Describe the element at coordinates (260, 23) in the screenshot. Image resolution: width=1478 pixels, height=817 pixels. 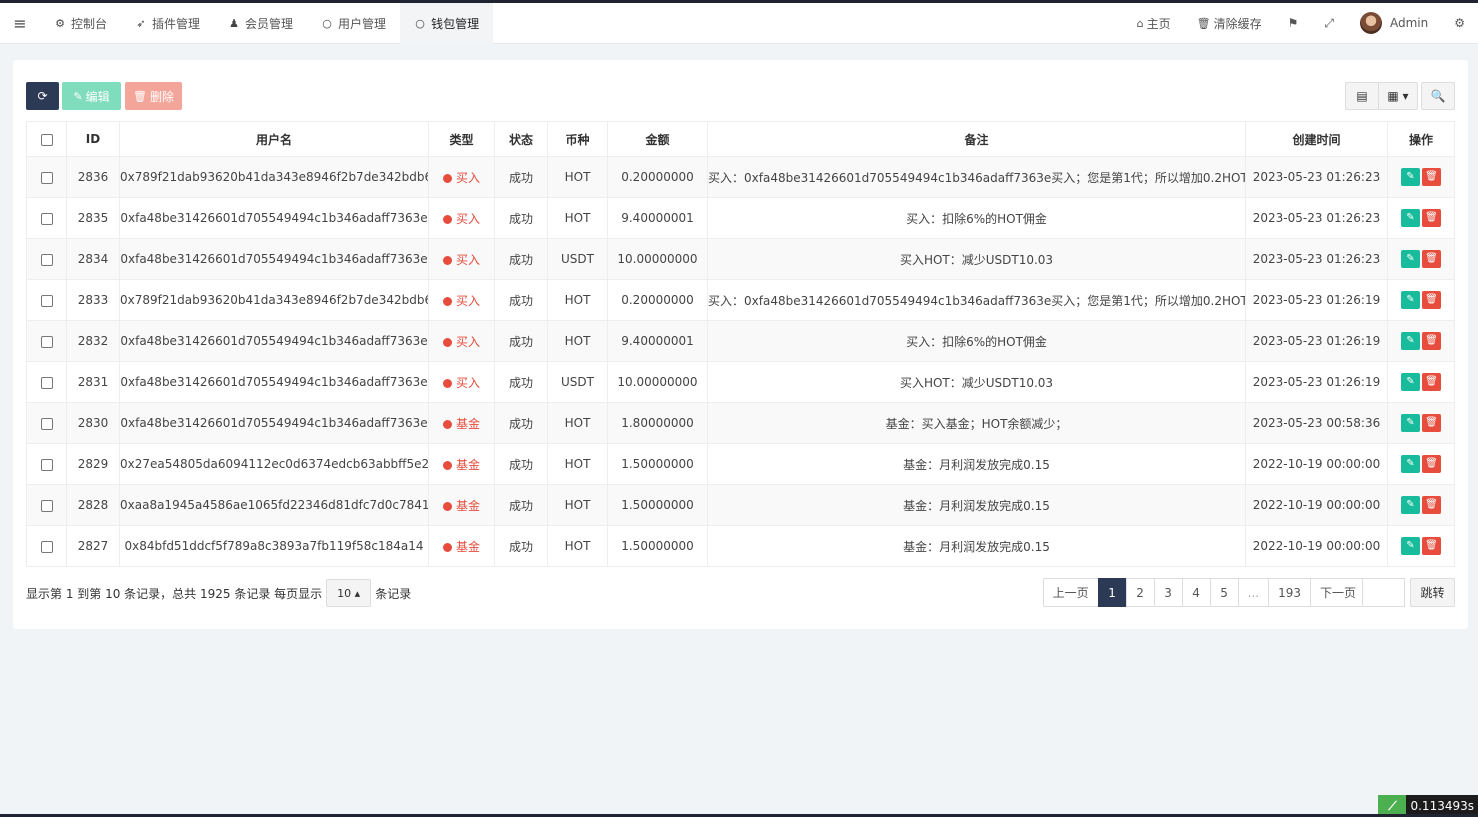
I see `tab-members: ♟ 会员管理` at that location.